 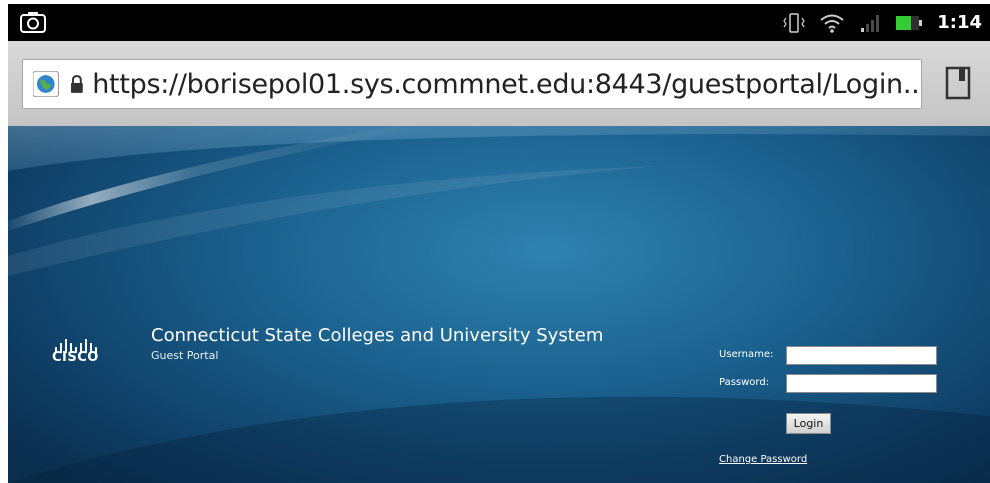 What do you see at coordinates (763, 459) in the screenshot?
I see `change-password-link: Change Password` at bounding box center [763, 459].